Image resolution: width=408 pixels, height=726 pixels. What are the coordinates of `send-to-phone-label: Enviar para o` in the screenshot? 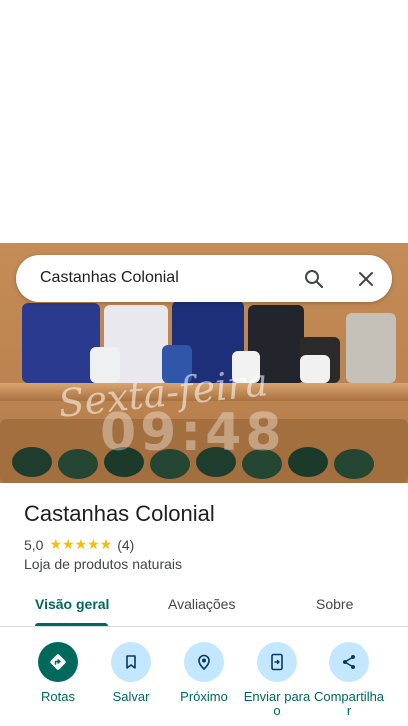 It's located at (277, 703).